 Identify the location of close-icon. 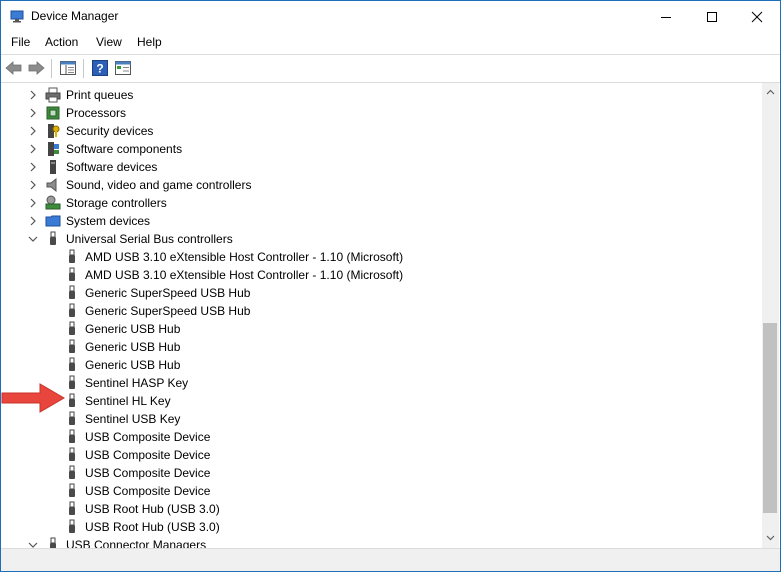
(757, 16).